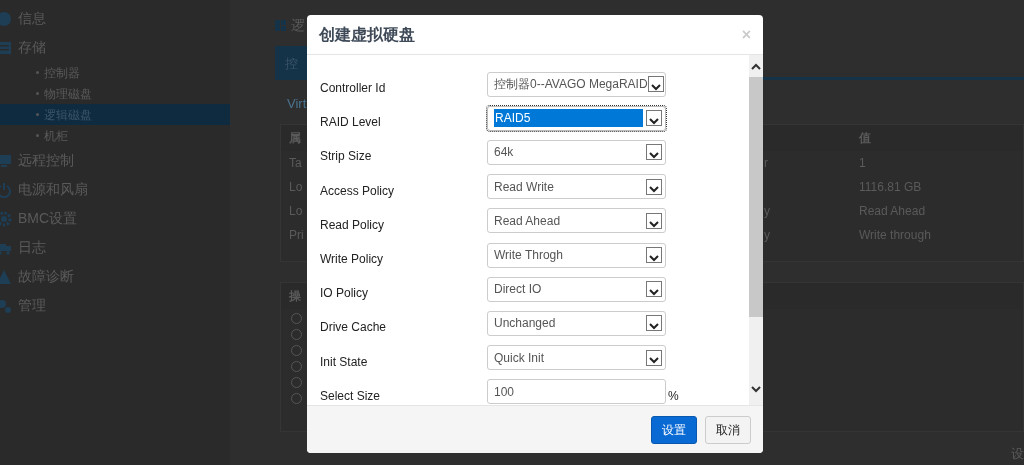 This screenshot has height=465, width=1024. I want to click on field-label: IO Policy, so click(344, 294).